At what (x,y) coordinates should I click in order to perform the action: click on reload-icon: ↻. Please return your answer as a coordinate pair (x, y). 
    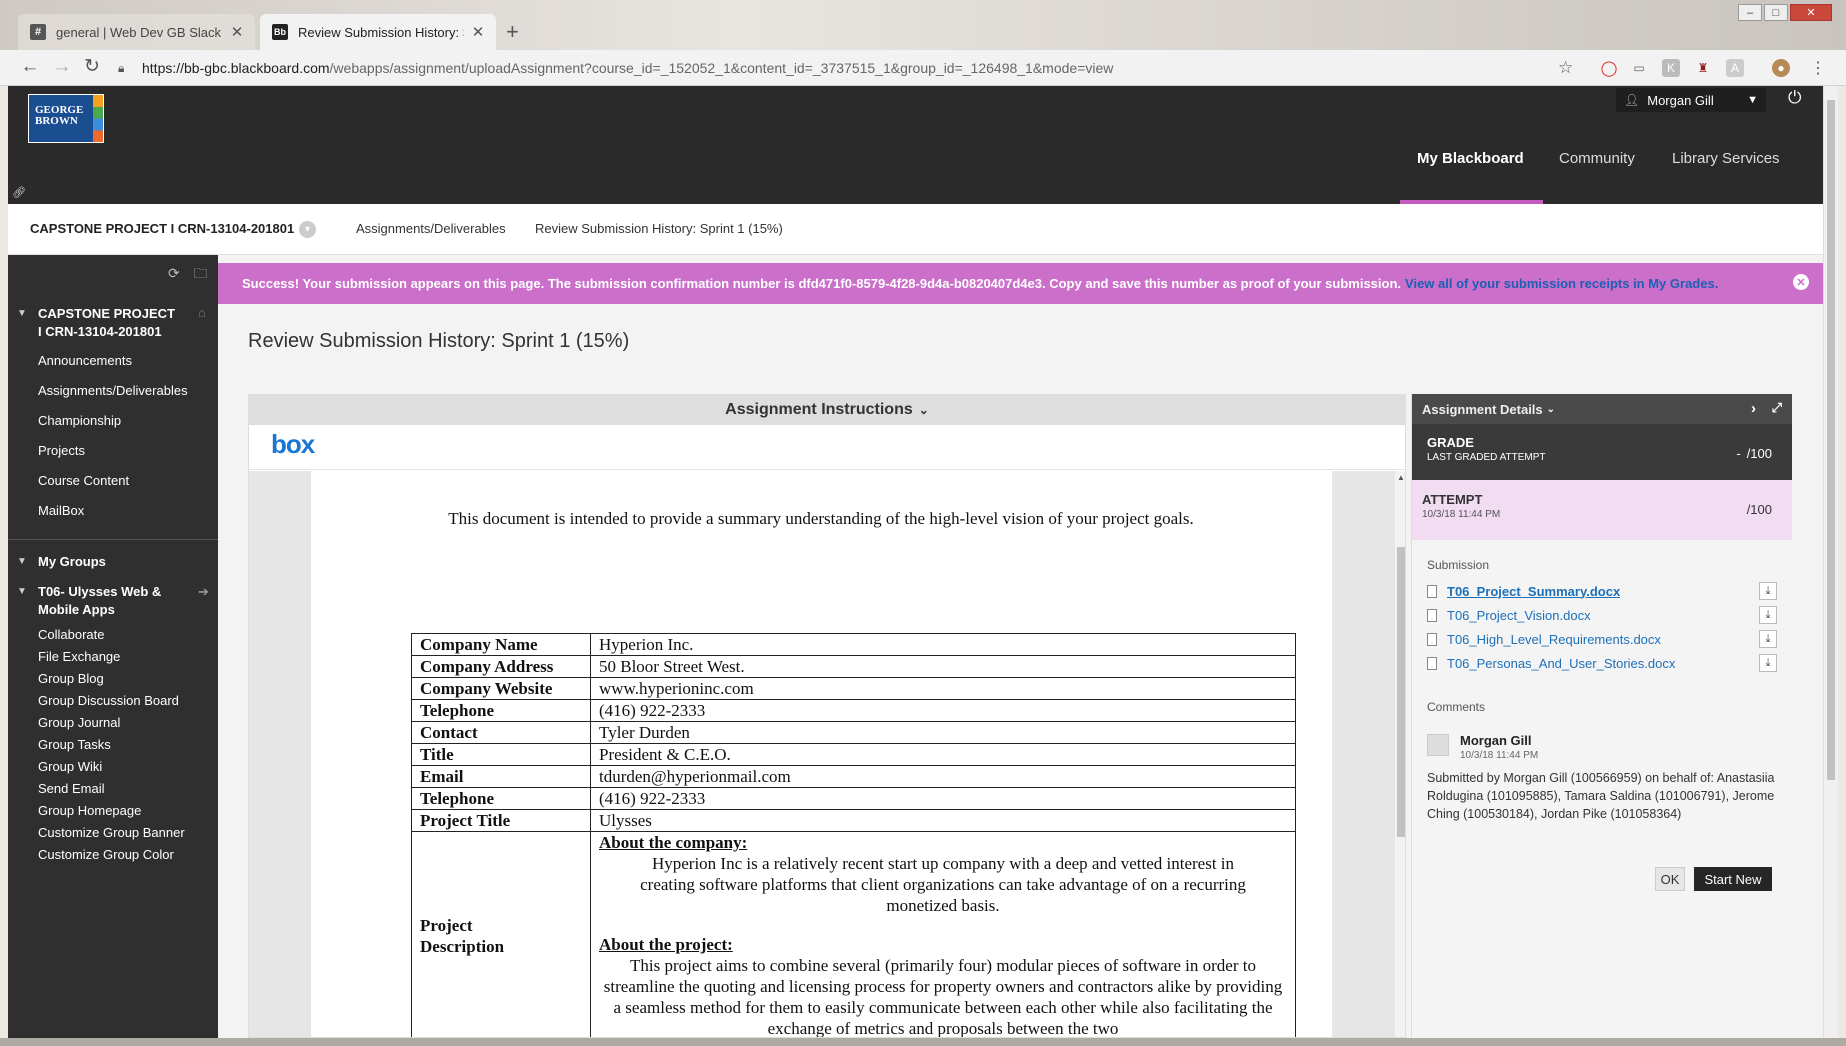
    Looking at the image, I should click on (92, 67).